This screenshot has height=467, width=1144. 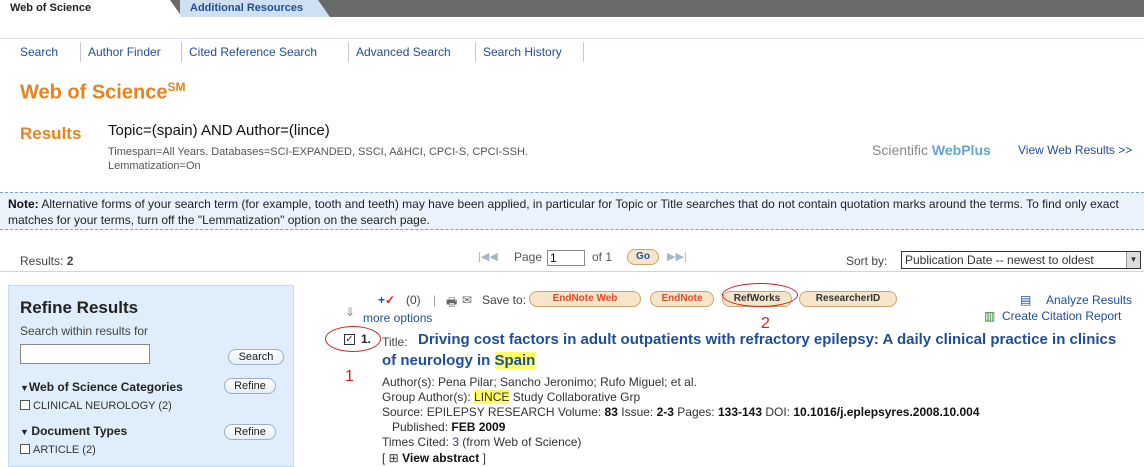 I want to click on page-count: of 1, so click(x=602, y=257).